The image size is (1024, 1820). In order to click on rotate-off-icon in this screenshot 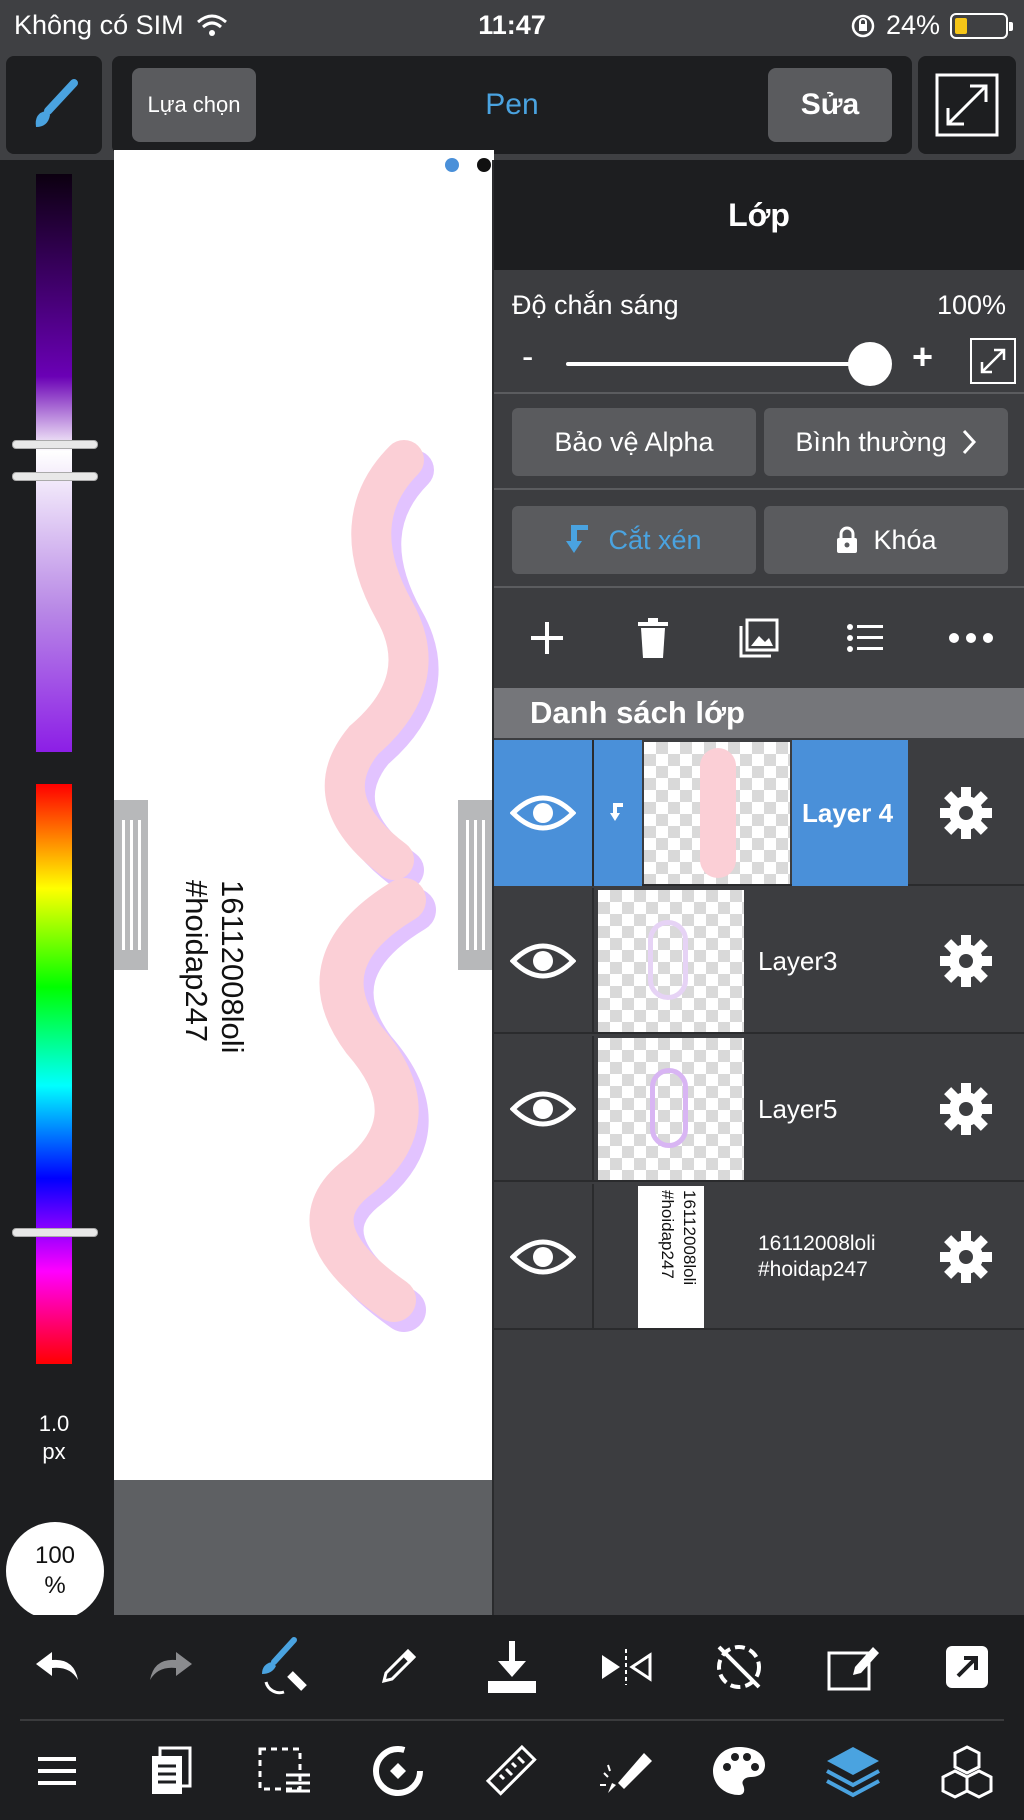, I will do `click(739, 1667)`.